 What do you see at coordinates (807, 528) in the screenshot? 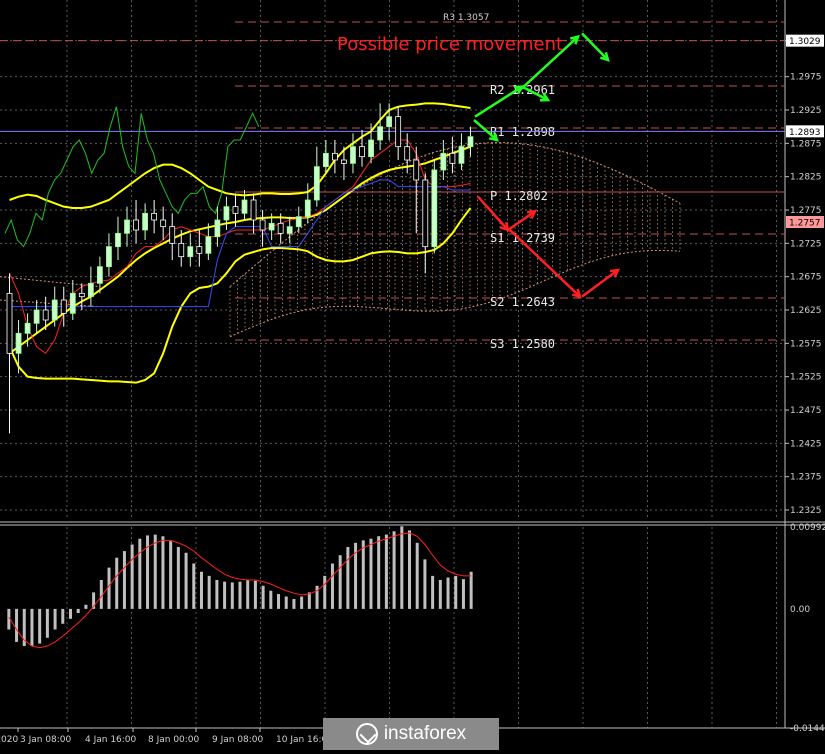
I see `oscillator-tick-label: 0.00992` at bounding box center [807, 528].